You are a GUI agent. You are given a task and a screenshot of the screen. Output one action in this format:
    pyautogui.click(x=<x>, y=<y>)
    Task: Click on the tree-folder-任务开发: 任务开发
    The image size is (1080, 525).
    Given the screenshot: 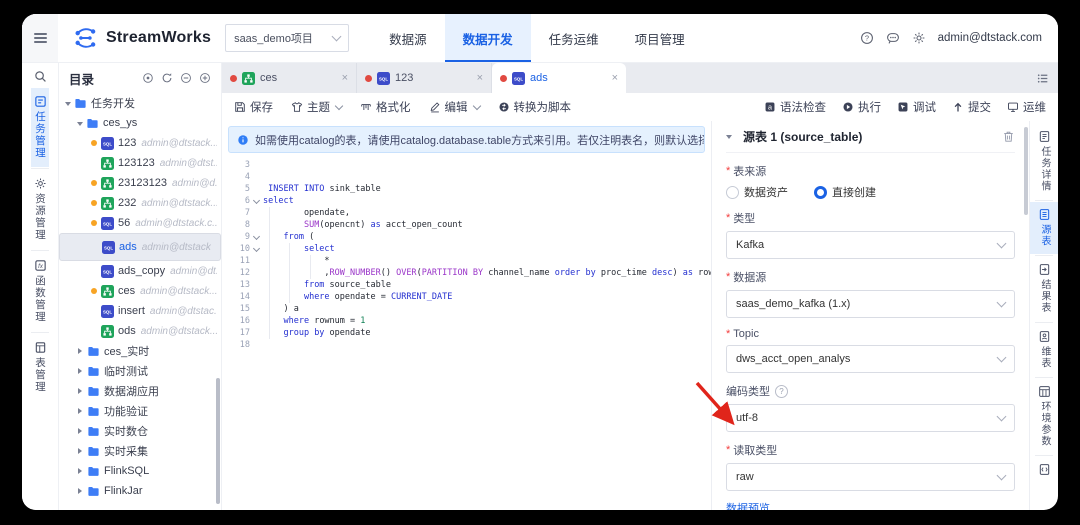 What is the action you would take?
    pyautogui.click(x=140, y=103)
    